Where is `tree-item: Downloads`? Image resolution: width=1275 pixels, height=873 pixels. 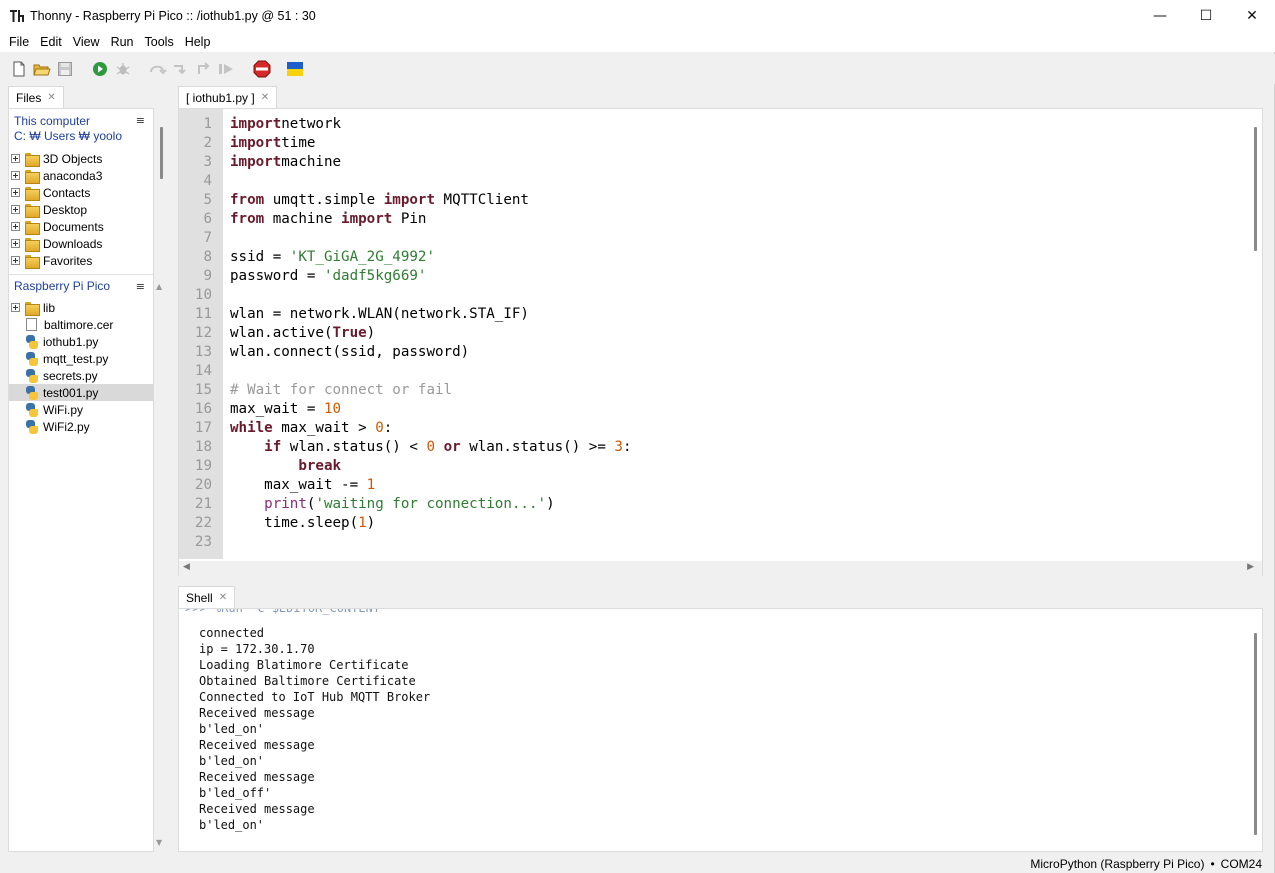
tree-item: Downloads is located at coordinates (81, 243).